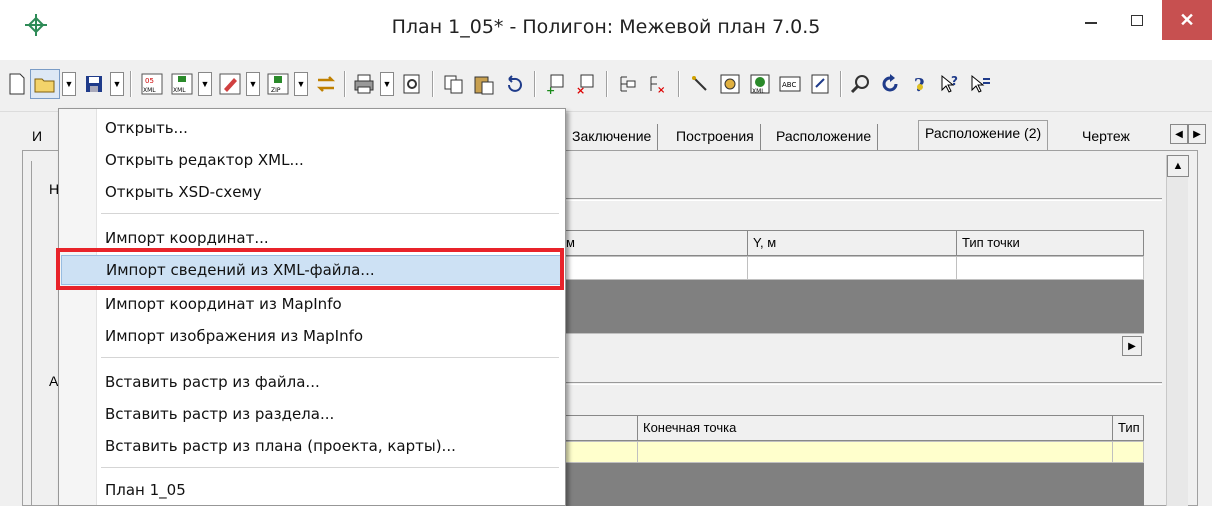 This screenshot has width=1212, height=506. What do you see at coordinates (17, 84) in the screenshot?
I see `new-file-button` at bounding box center [17, 84].